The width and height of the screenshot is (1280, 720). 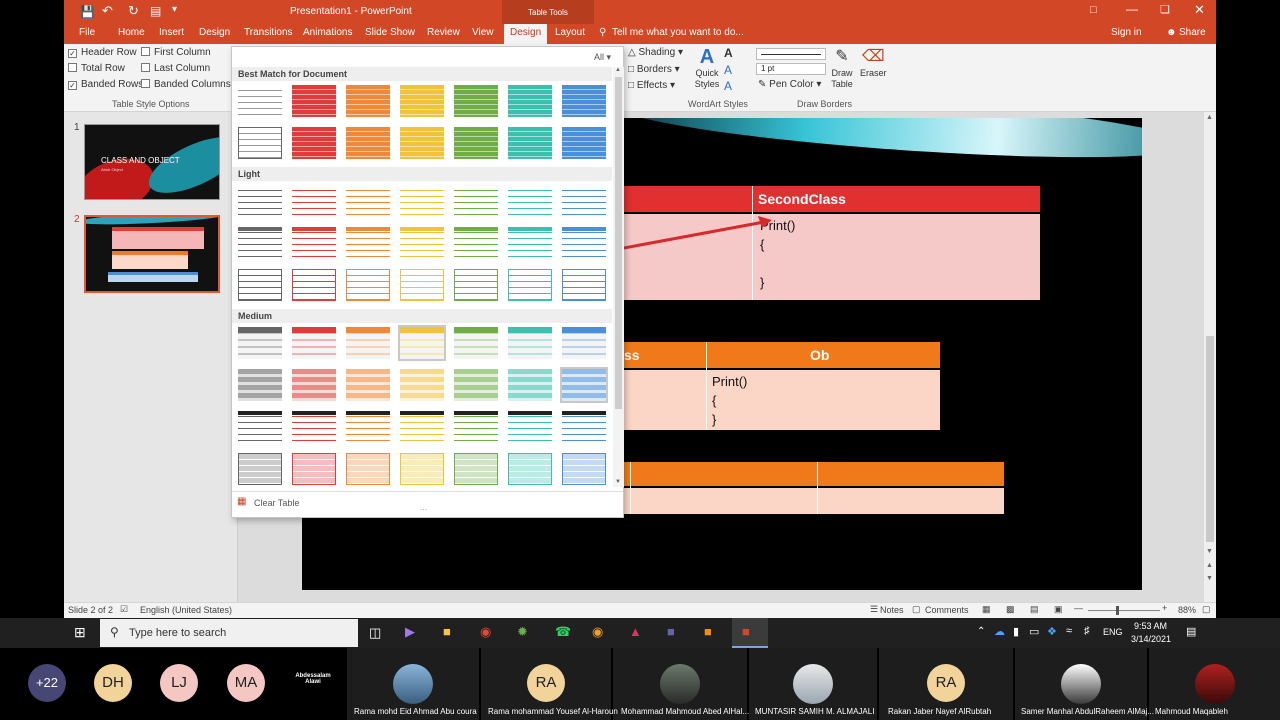 I want to click on tab-review: Review, so click(x=443, y=32).